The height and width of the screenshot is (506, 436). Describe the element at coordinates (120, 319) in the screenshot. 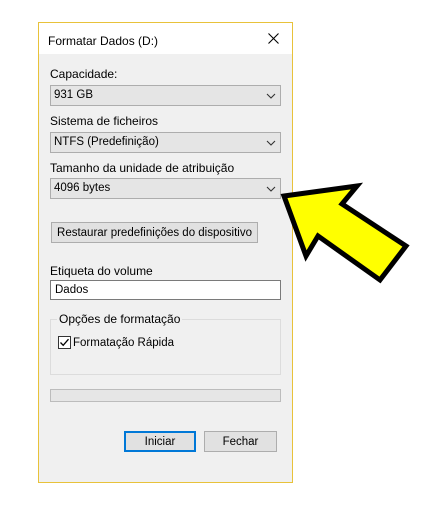

I see `format-options-legend: Opções de formatação` at that location.